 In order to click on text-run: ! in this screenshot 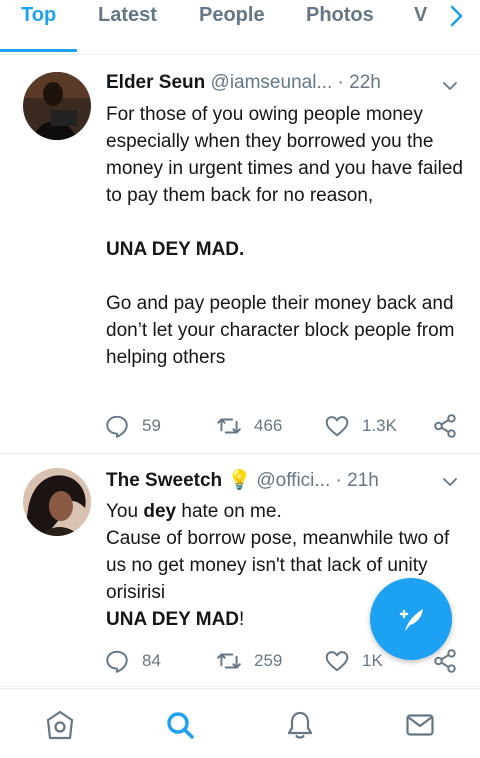, I will do `click(242, 619)`.